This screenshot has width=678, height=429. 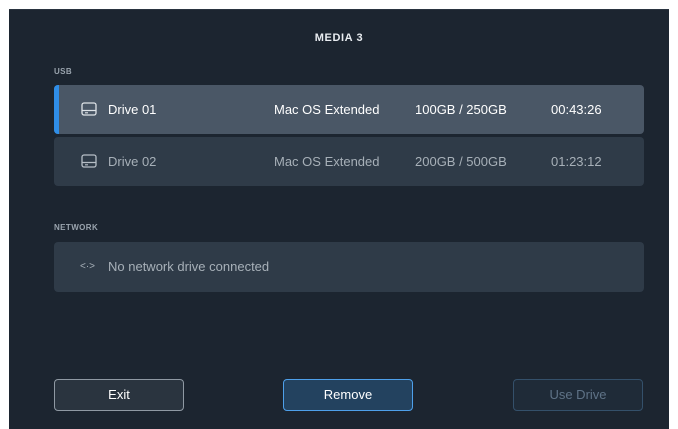 What do you see at coordinates (461, 161) in the screenshot?
I see `drive-capacity: 200GB / 500GB` at bounding box center [461, 161].